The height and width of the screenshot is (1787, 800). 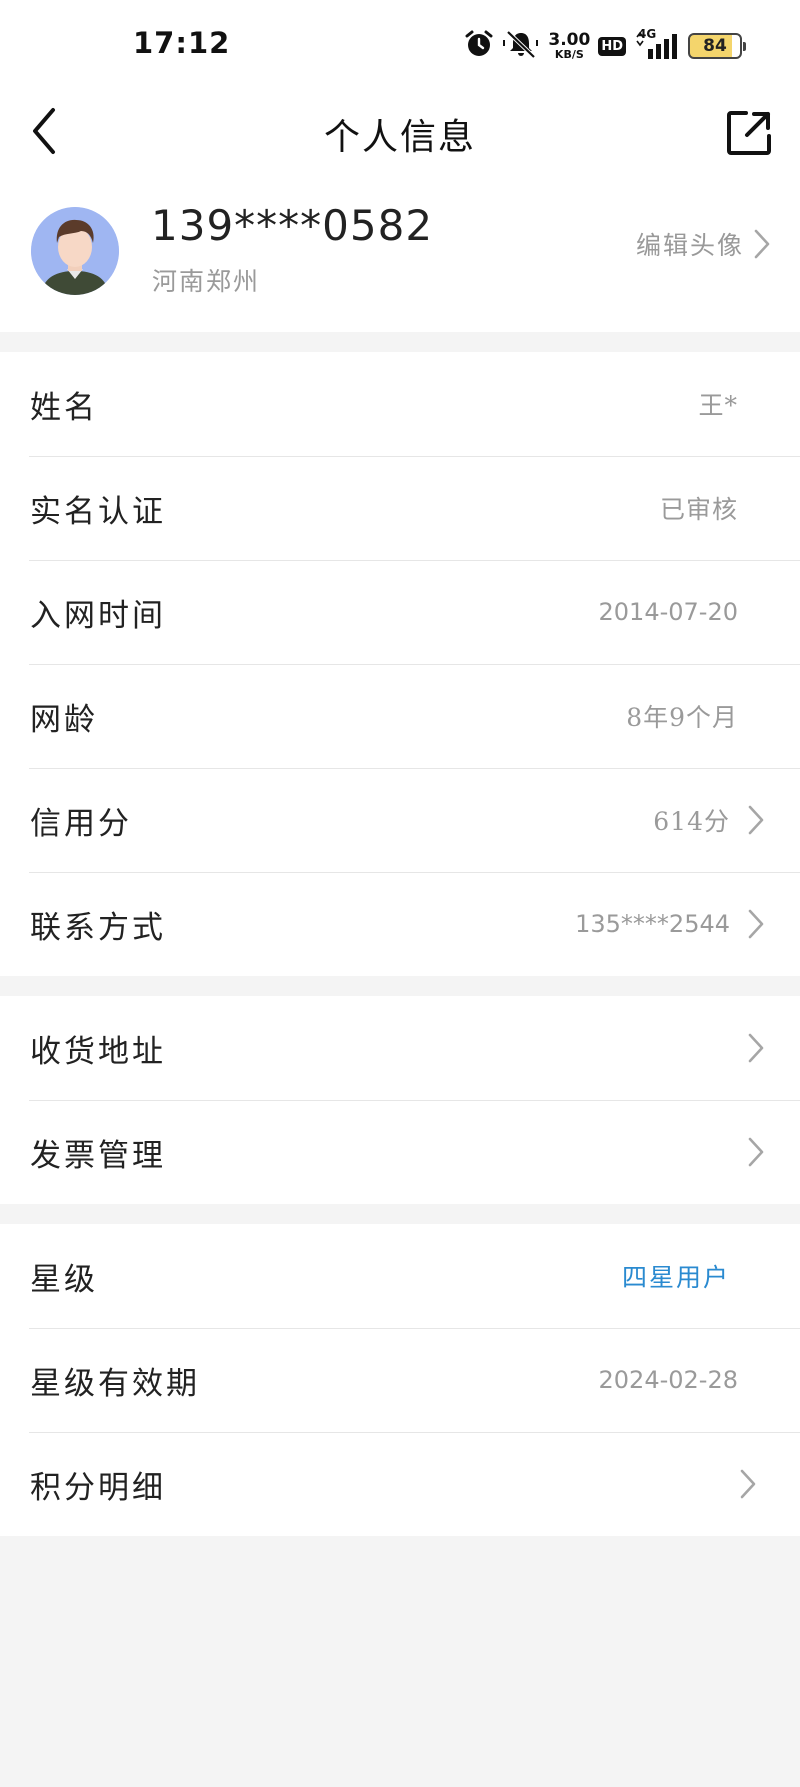 I want to click on row-shipping-address: 收货地址, so click(x=400, y=1048).